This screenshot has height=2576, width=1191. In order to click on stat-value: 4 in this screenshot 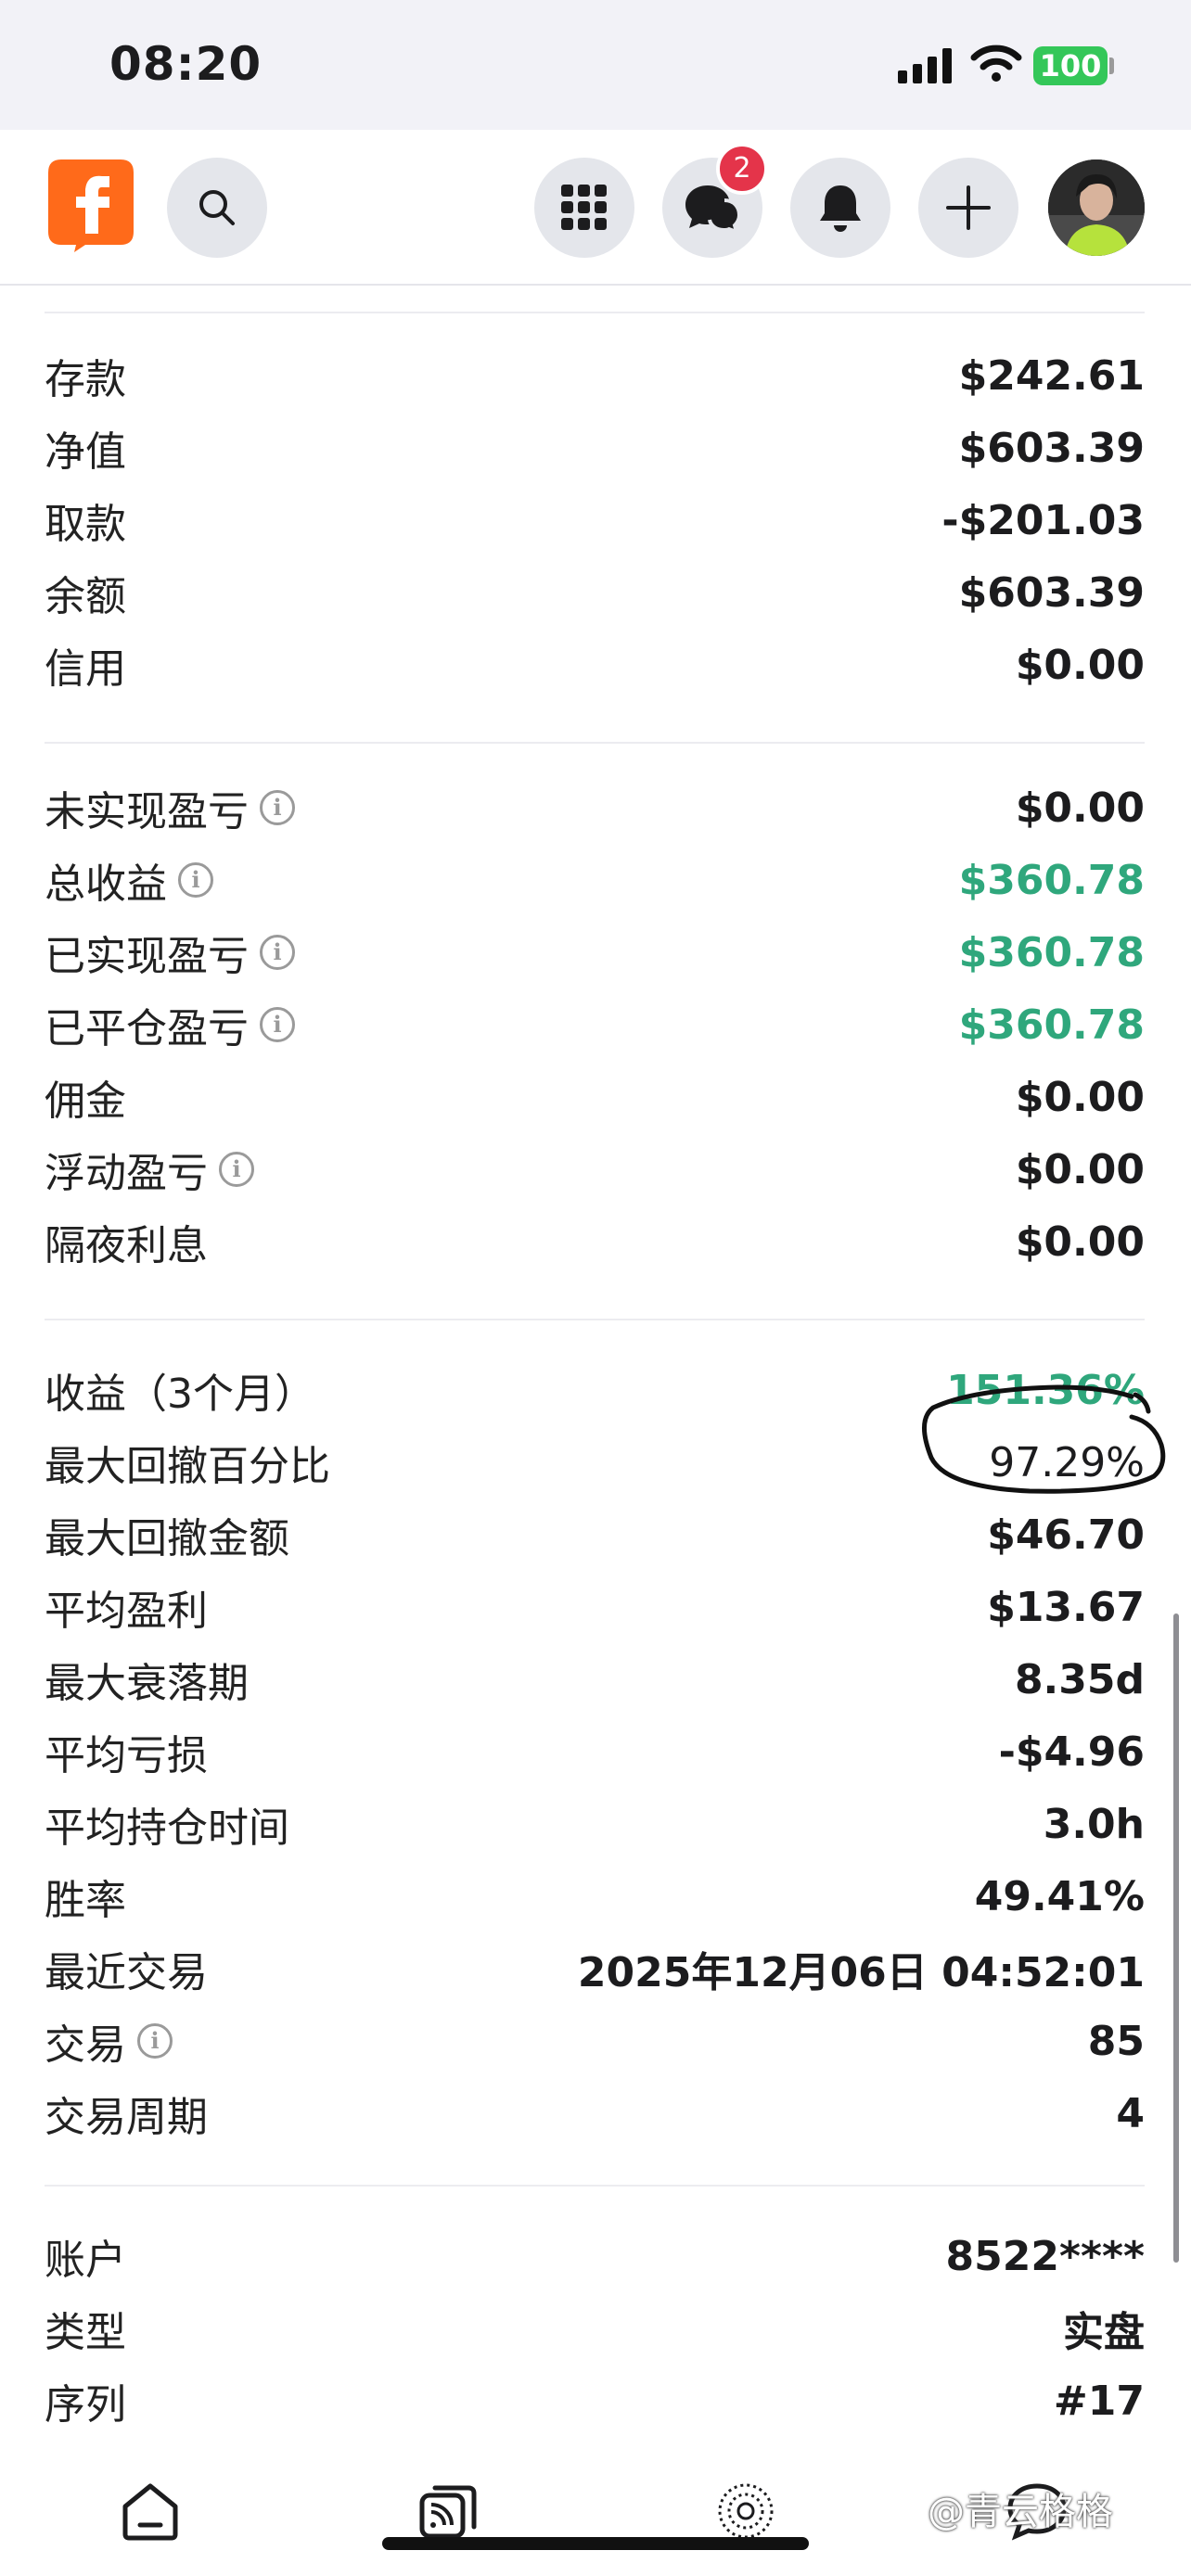, I will do `click(1130, 2113)`.